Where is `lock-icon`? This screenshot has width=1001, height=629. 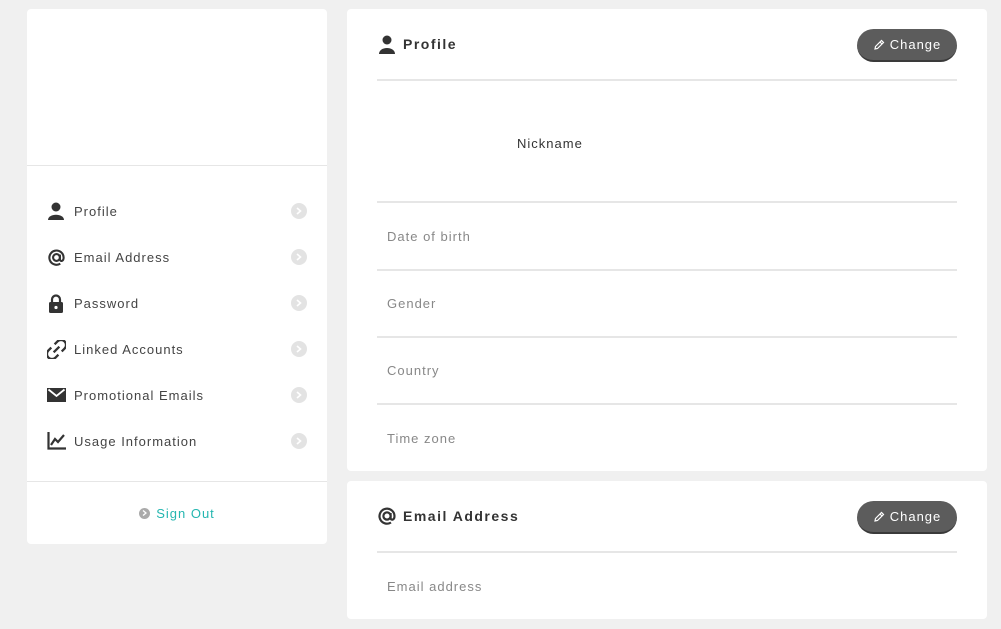
lock-icon is located at coordinates (56, 303).